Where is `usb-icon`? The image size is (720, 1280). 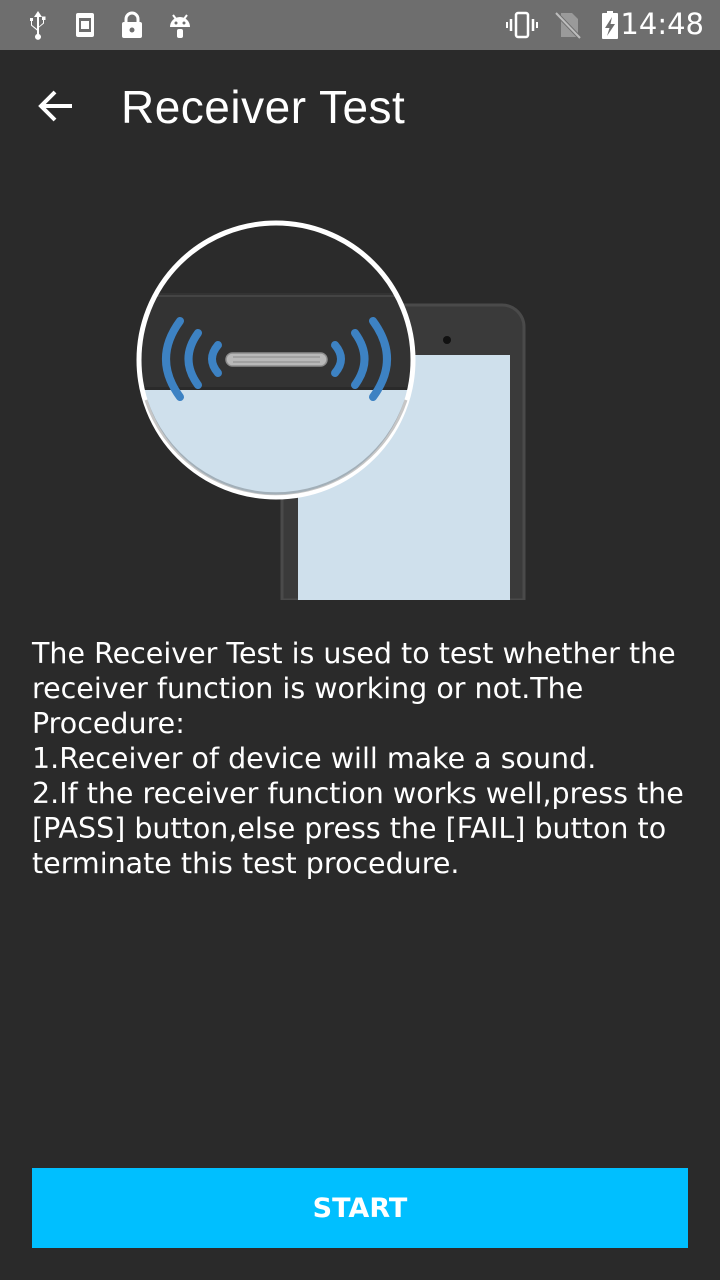 usb-icon is located at coordinates (38, 25).